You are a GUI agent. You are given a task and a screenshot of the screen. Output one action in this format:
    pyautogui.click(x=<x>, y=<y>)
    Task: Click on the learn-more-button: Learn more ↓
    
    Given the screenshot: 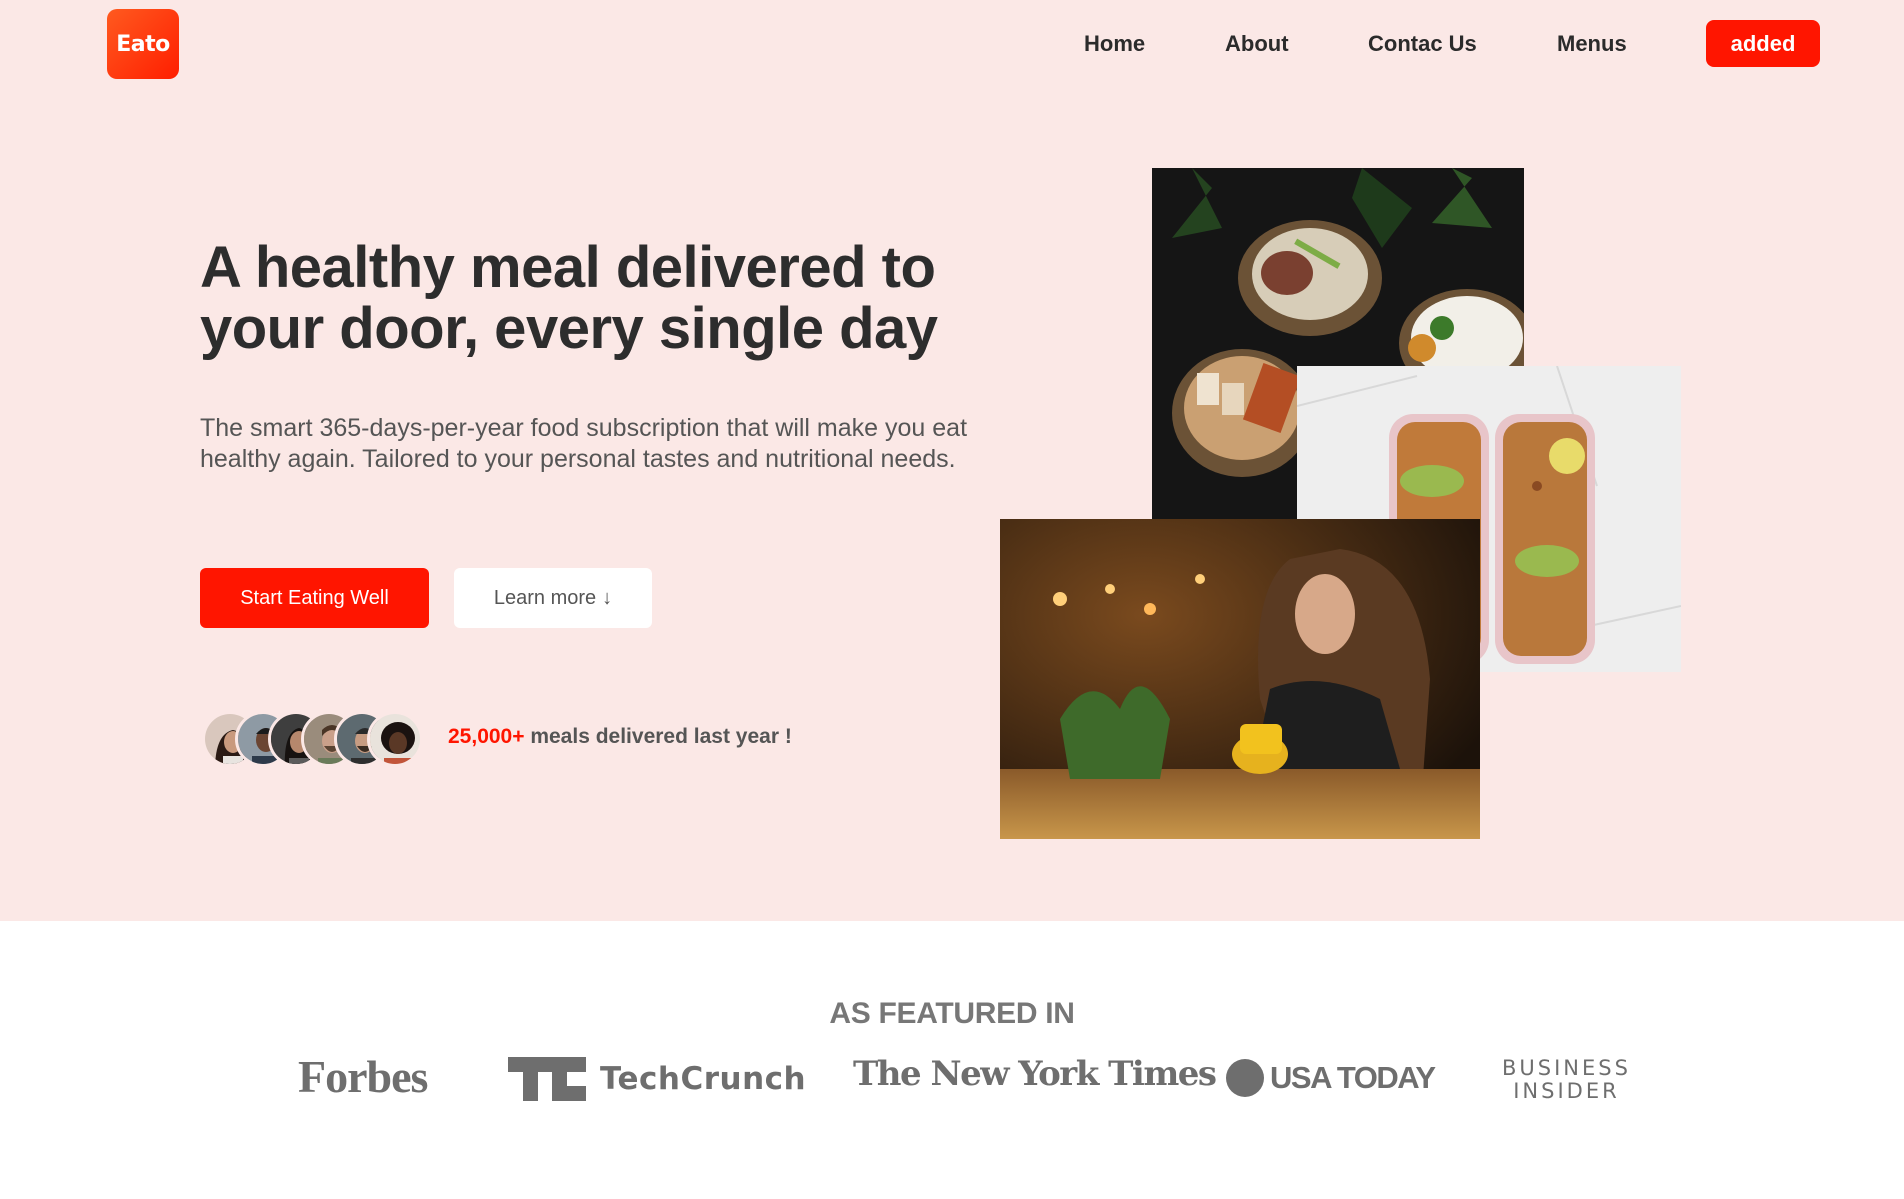 What is the action you would take?
    pyautogui.click(x=553, y=598)
    